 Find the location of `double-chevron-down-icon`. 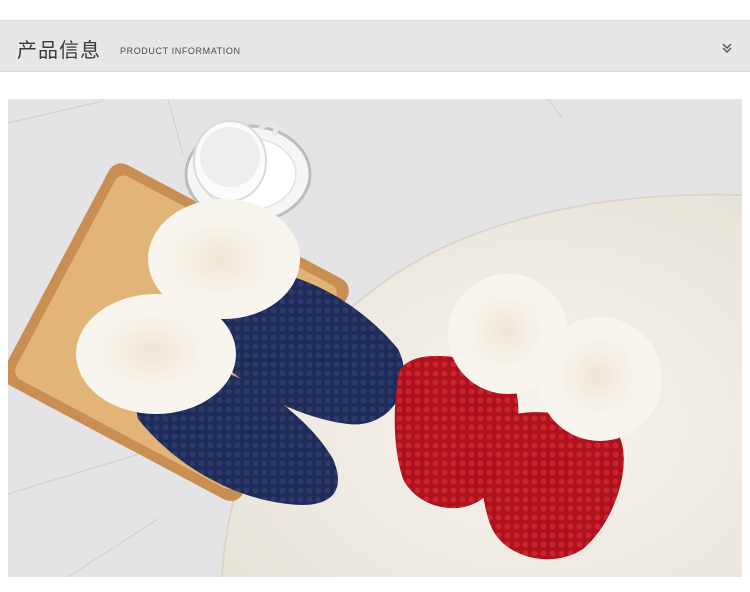

double-chevron-down-icon is located at coordinates (727, 47).